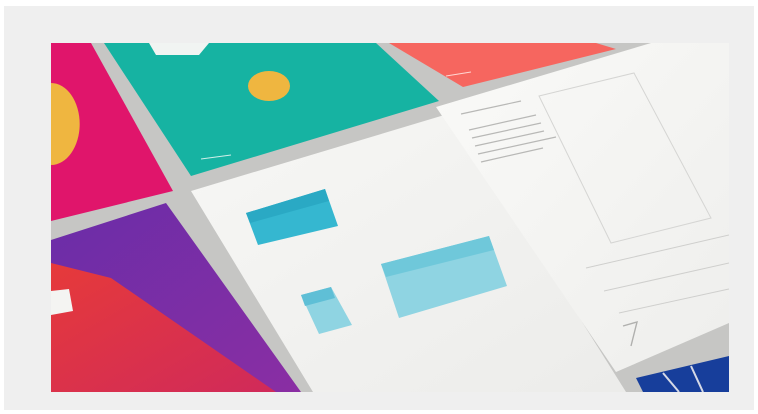 The height and width of the screenshot is (414, 758). What do you see at coordinates (269, 86) in the screenshot?
I see `yellow-circle` at bounding box center [269, 86].